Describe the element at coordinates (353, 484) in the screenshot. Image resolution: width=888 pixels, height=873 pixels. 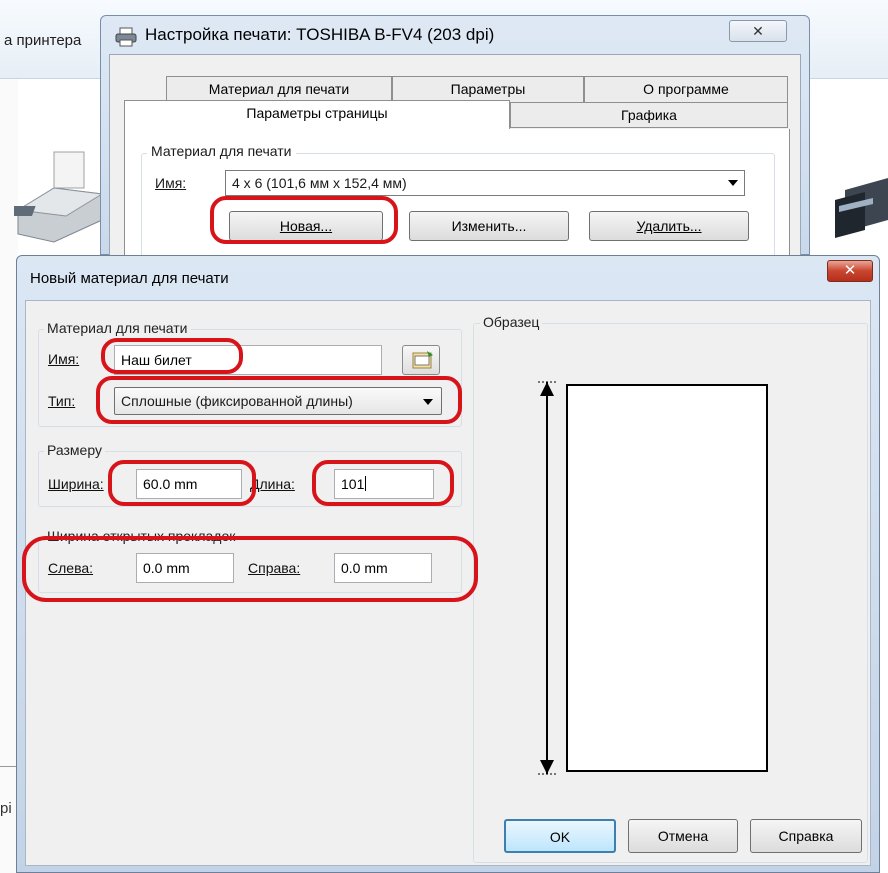
I see `length-value: 101` at that location.